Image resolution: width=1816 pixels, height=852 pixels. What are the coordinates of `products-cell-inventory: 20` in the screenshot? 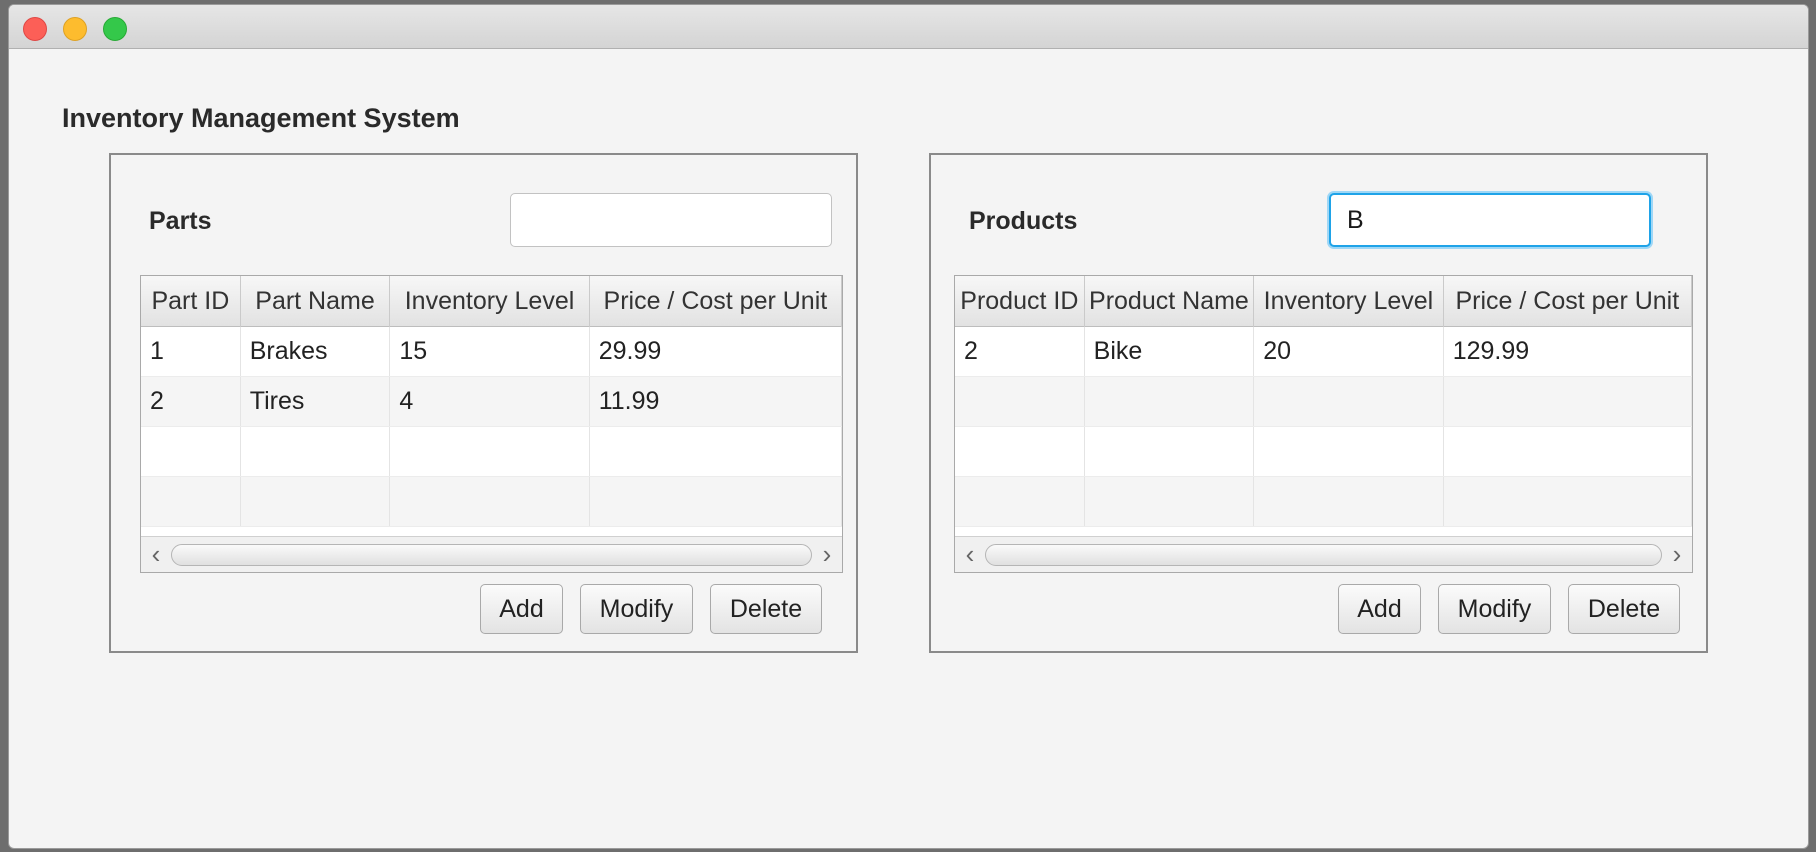 It's located at (1349, 351).